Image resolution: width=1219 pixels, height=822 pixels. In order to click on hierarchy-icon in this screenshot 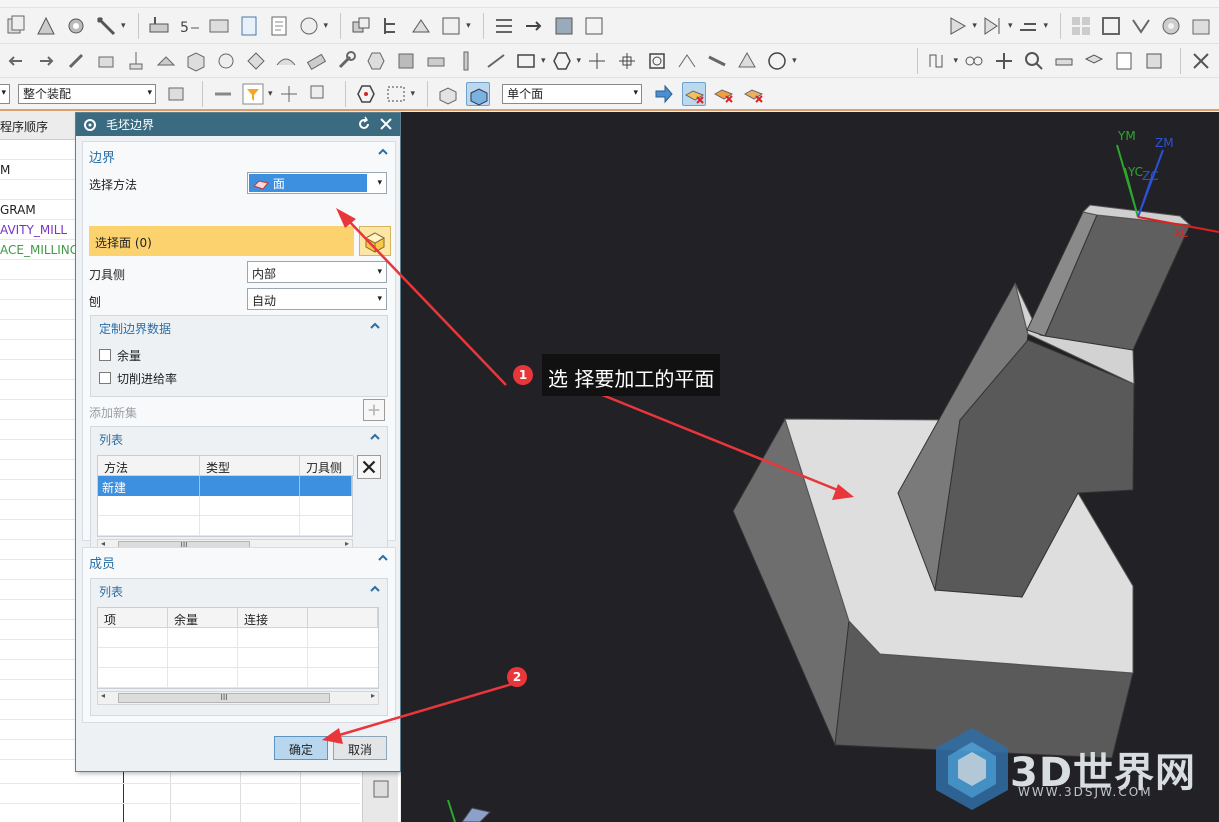, I will do `click(391, 26)`.